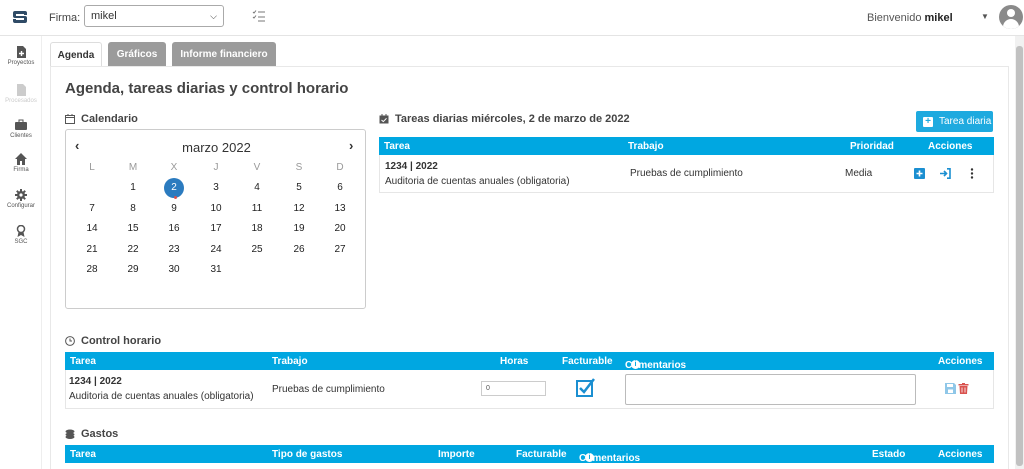  I want to click on calendar-day: 9, so click(174, 209).